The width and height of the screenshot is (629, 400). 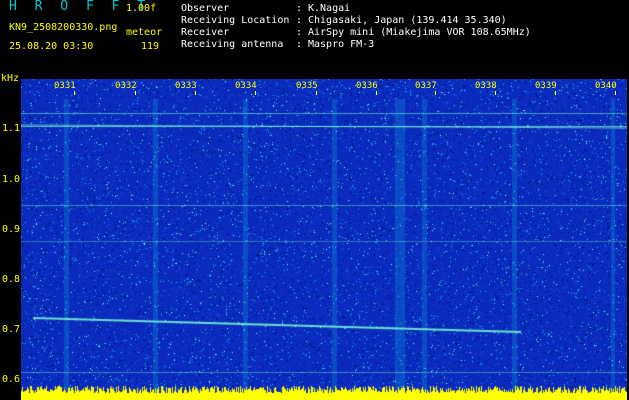 What do you see at coordinates (186, 86) in the screenshot?
I see `time-tick-label: 0333` at bounding box center [186, 86].